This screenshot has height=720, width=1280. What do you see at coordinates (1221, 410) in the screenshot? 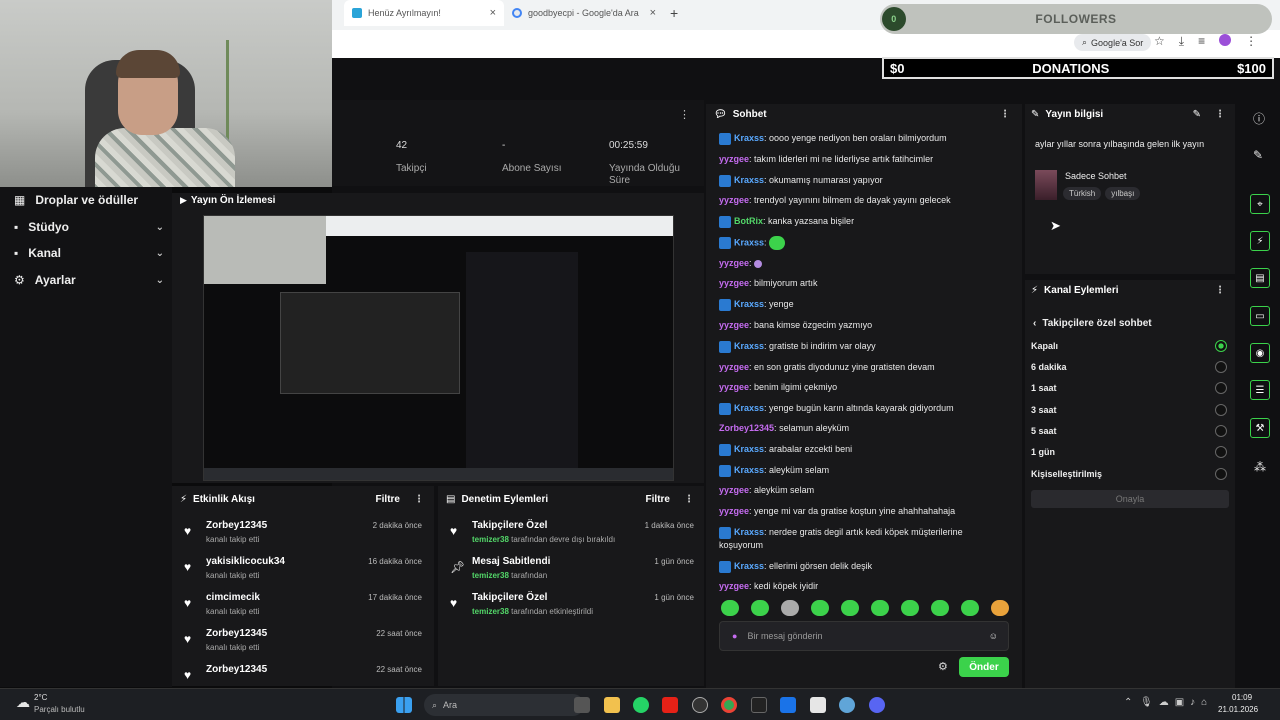
I see `radio-3h` at bounding box center [1221, 410].